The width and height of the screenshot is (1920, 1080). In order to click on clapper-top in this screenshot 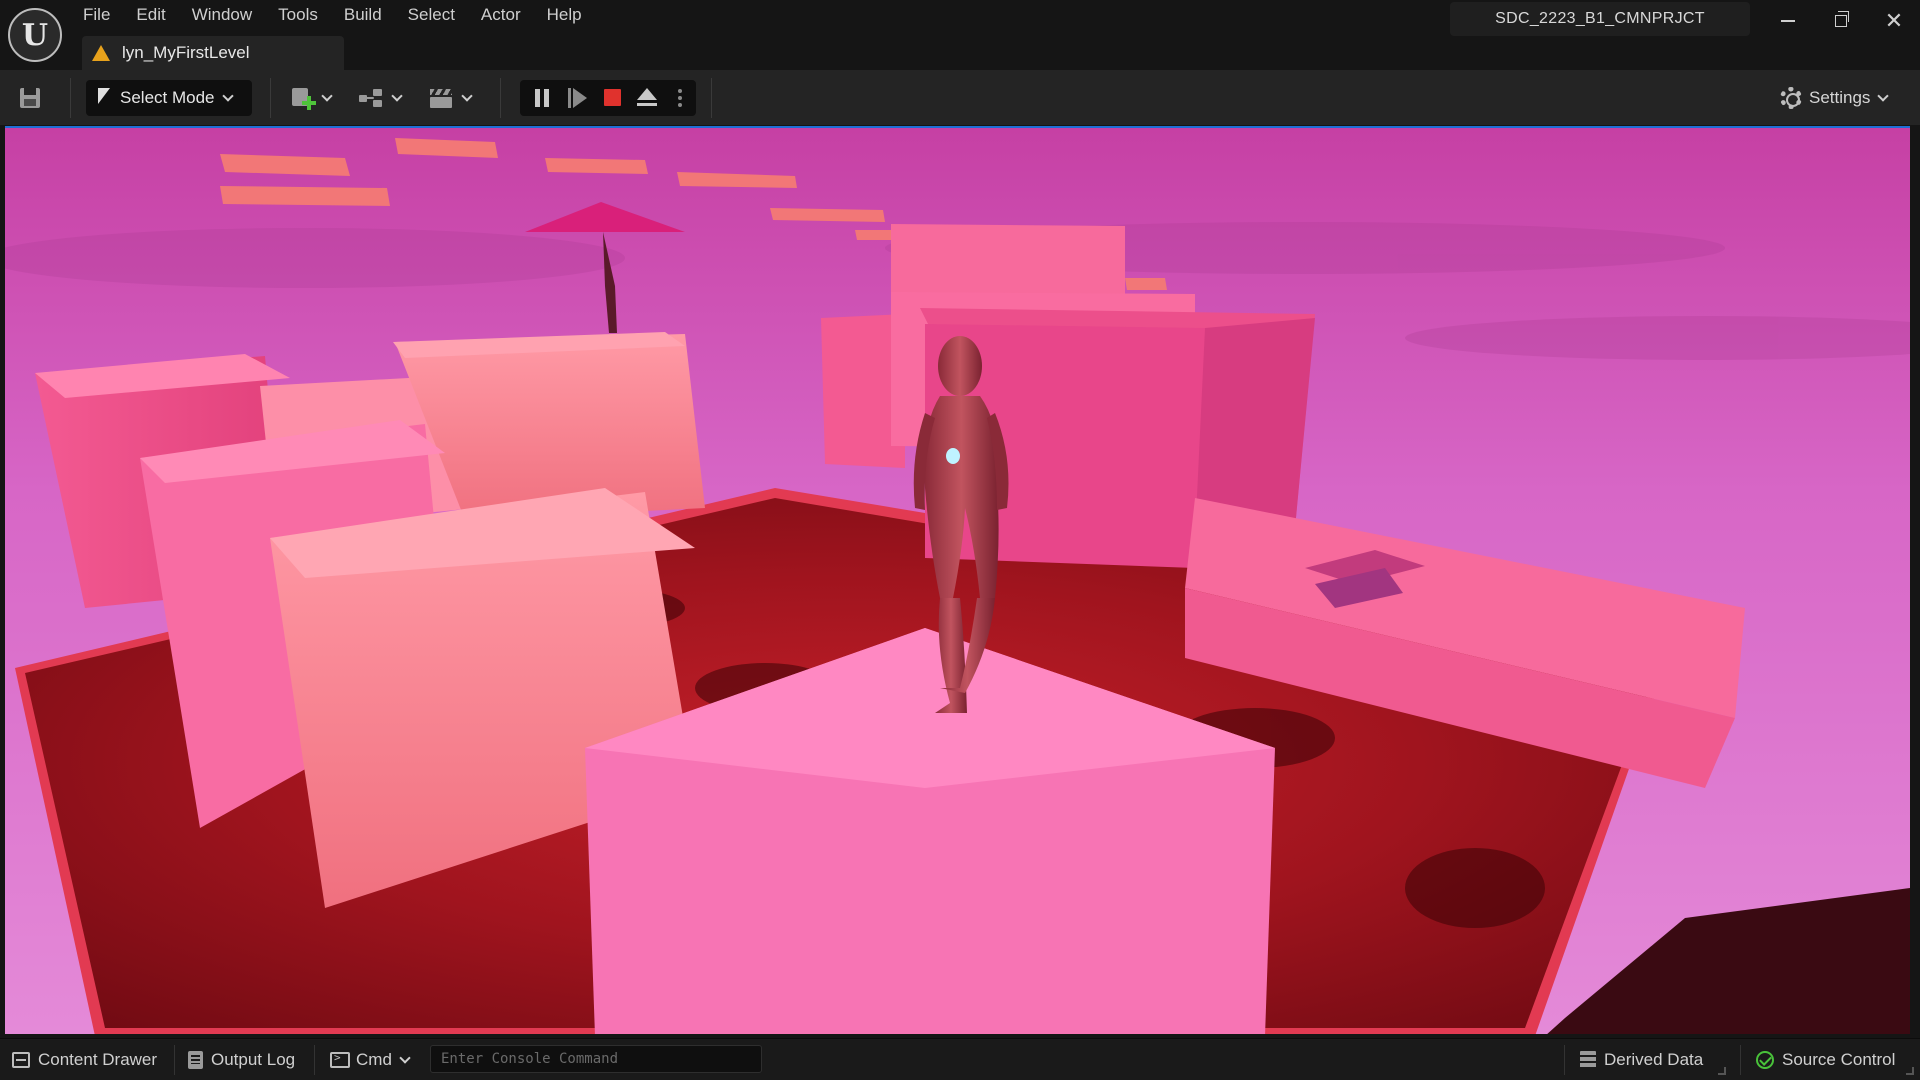, I will do `click(441, 92)`.